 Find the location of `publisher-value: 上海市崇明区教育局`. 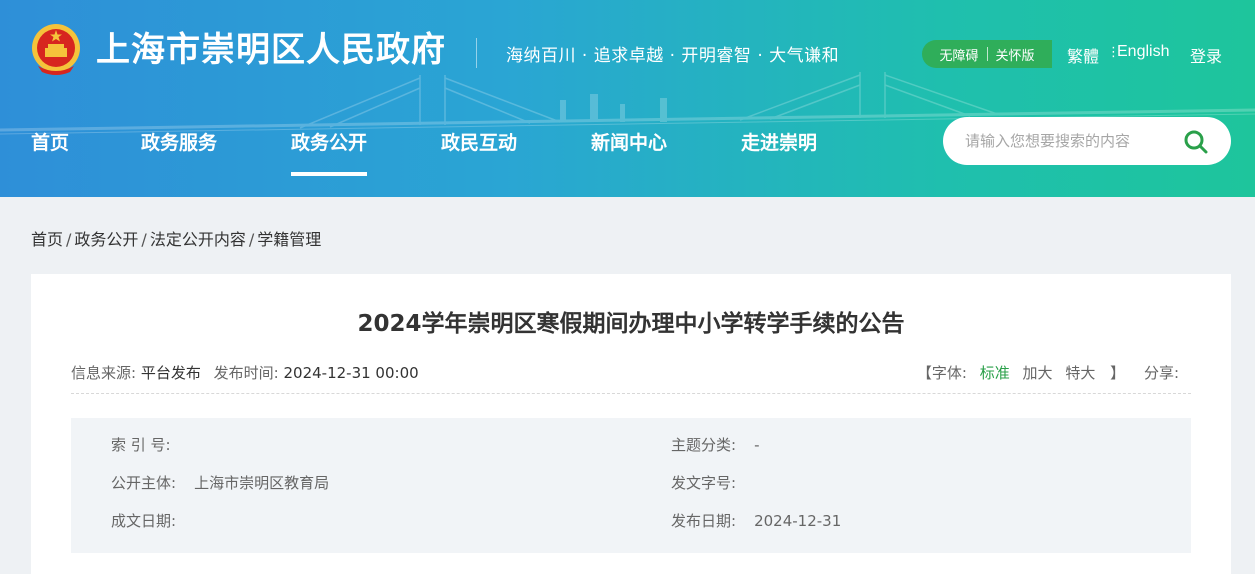

publisher-value: 上海市崇明区教育局 is located at coordinates (262, 483).